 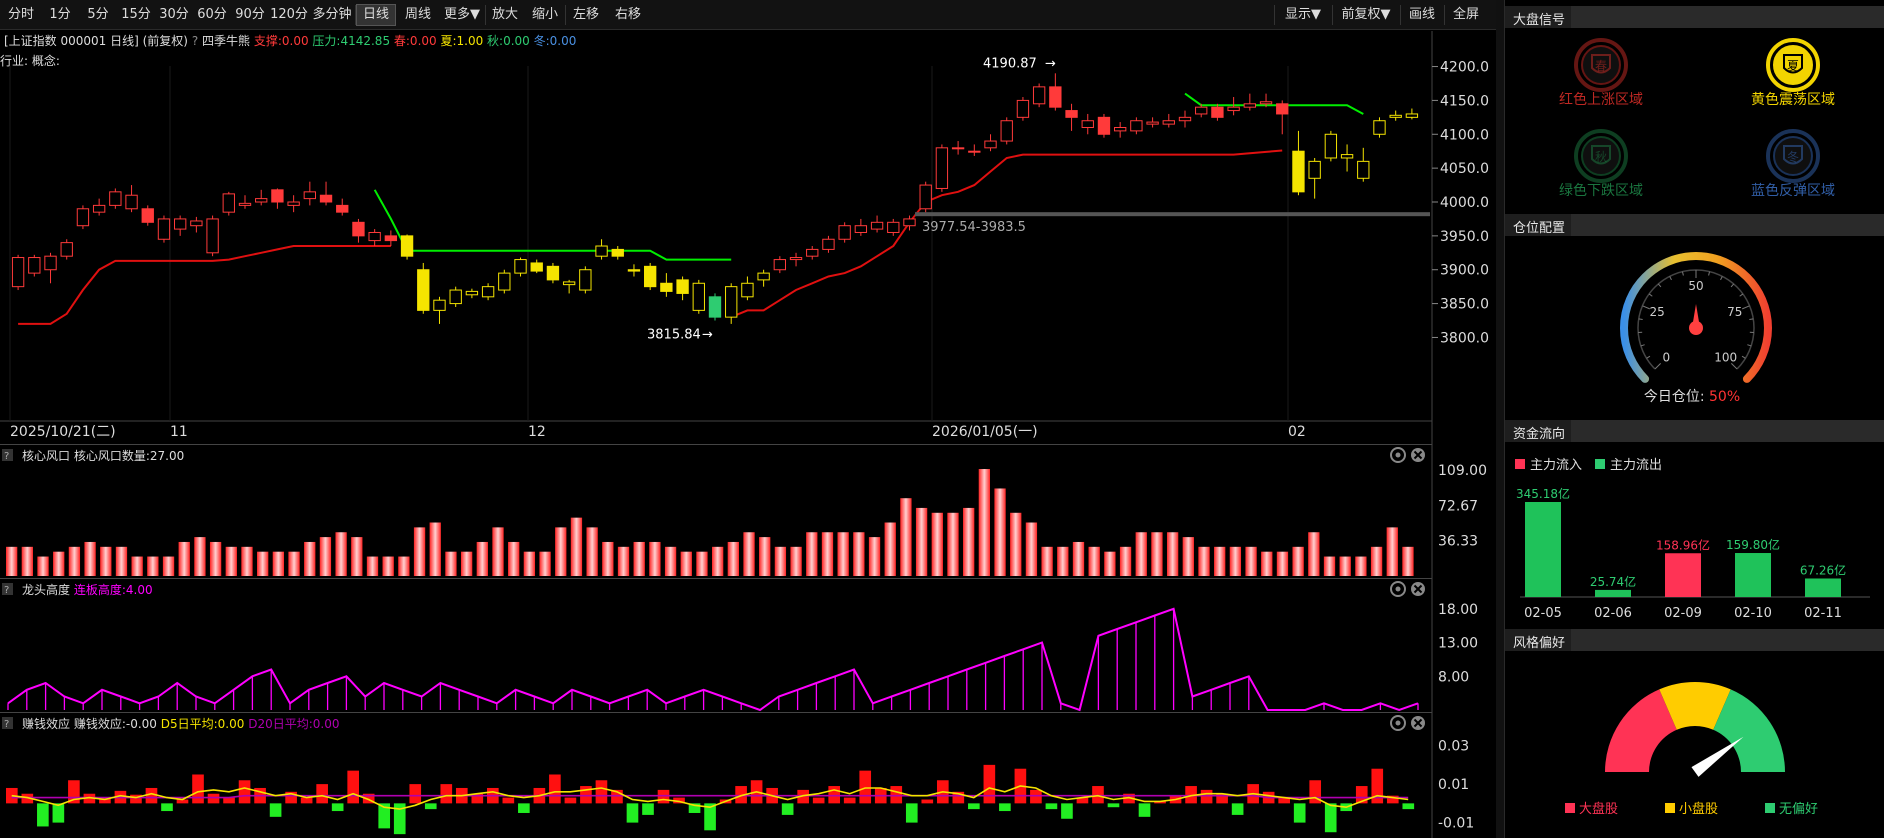 I want to click on leader-height-panel: ? 龙头高度 连板高度:4.00 18.00 13.00 8.00, so click(x=748, y=645).